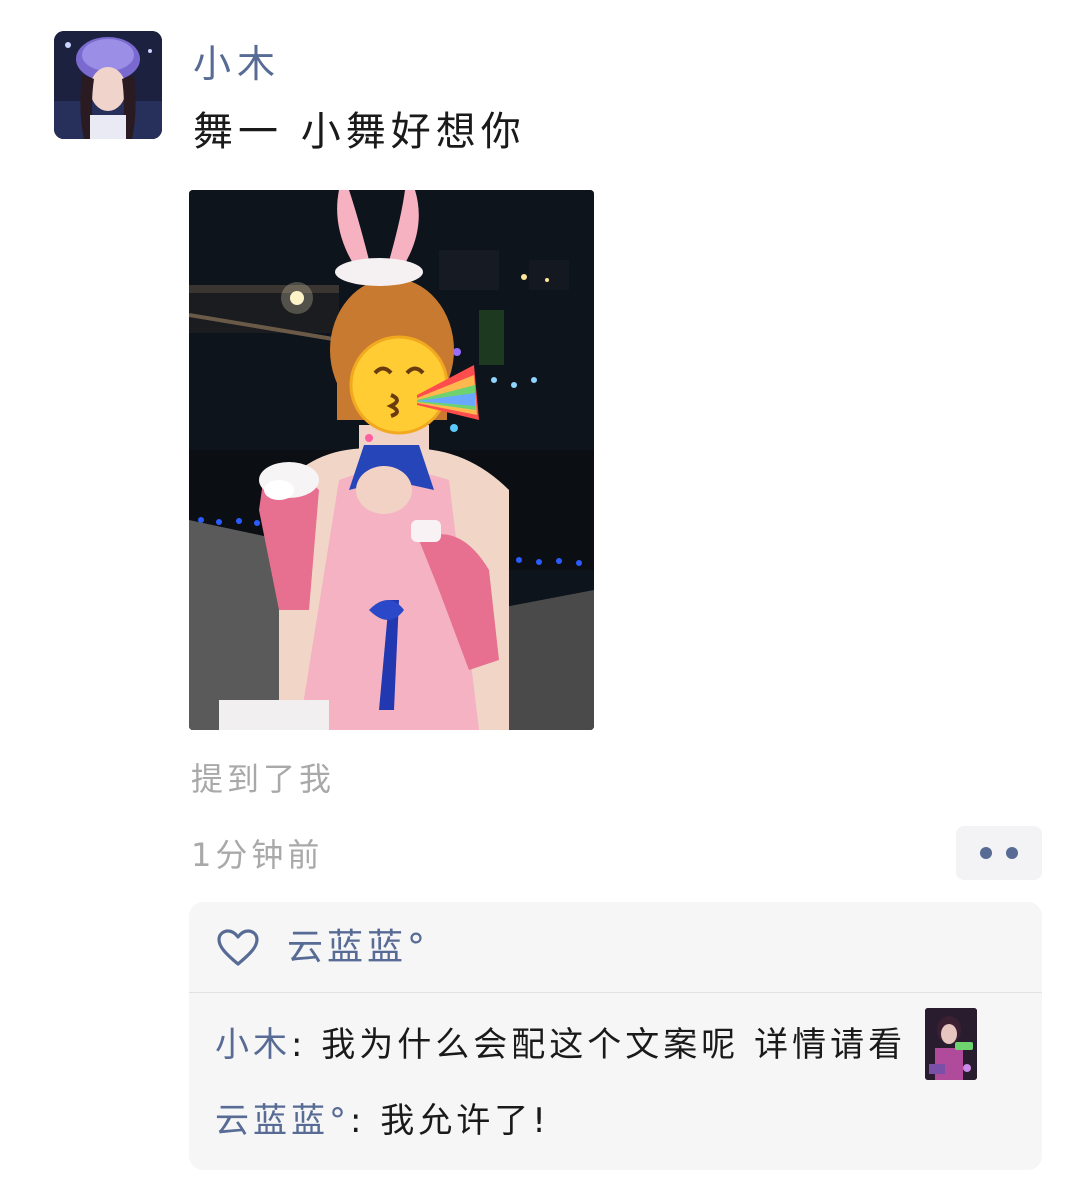  I want to click on post-username: 小木, so click(237, 64).